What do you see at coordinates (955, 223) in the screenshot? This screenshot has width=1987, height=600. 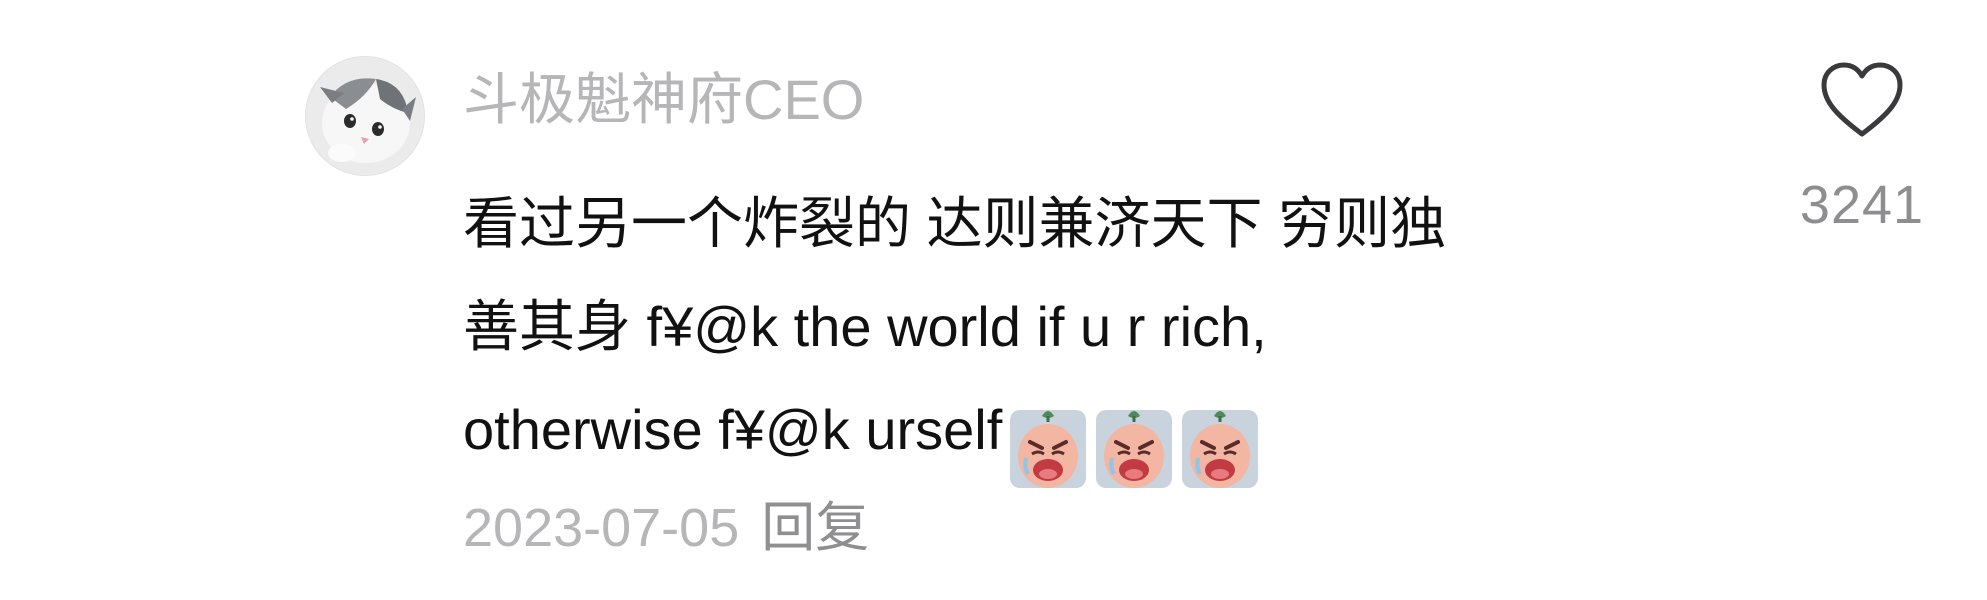 I see `comment-text-line: 看过另一个炸裂的 达则兼济天下 穷则独` at bounding box center [955, 223].